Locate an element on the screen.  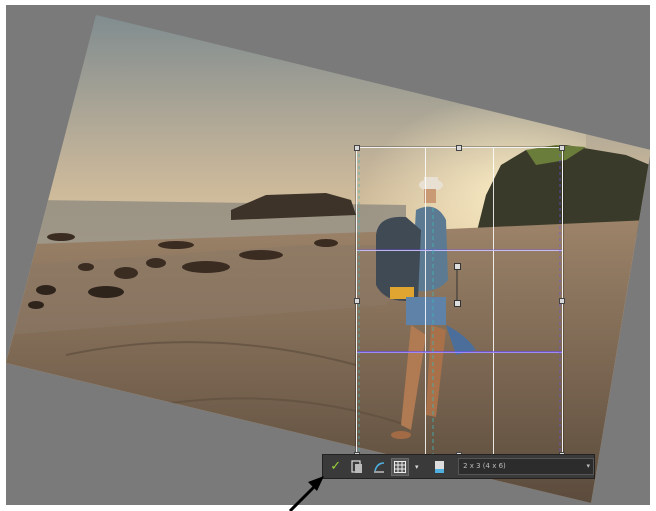
aspect-ratio-button is located at coordinates (439, 467).